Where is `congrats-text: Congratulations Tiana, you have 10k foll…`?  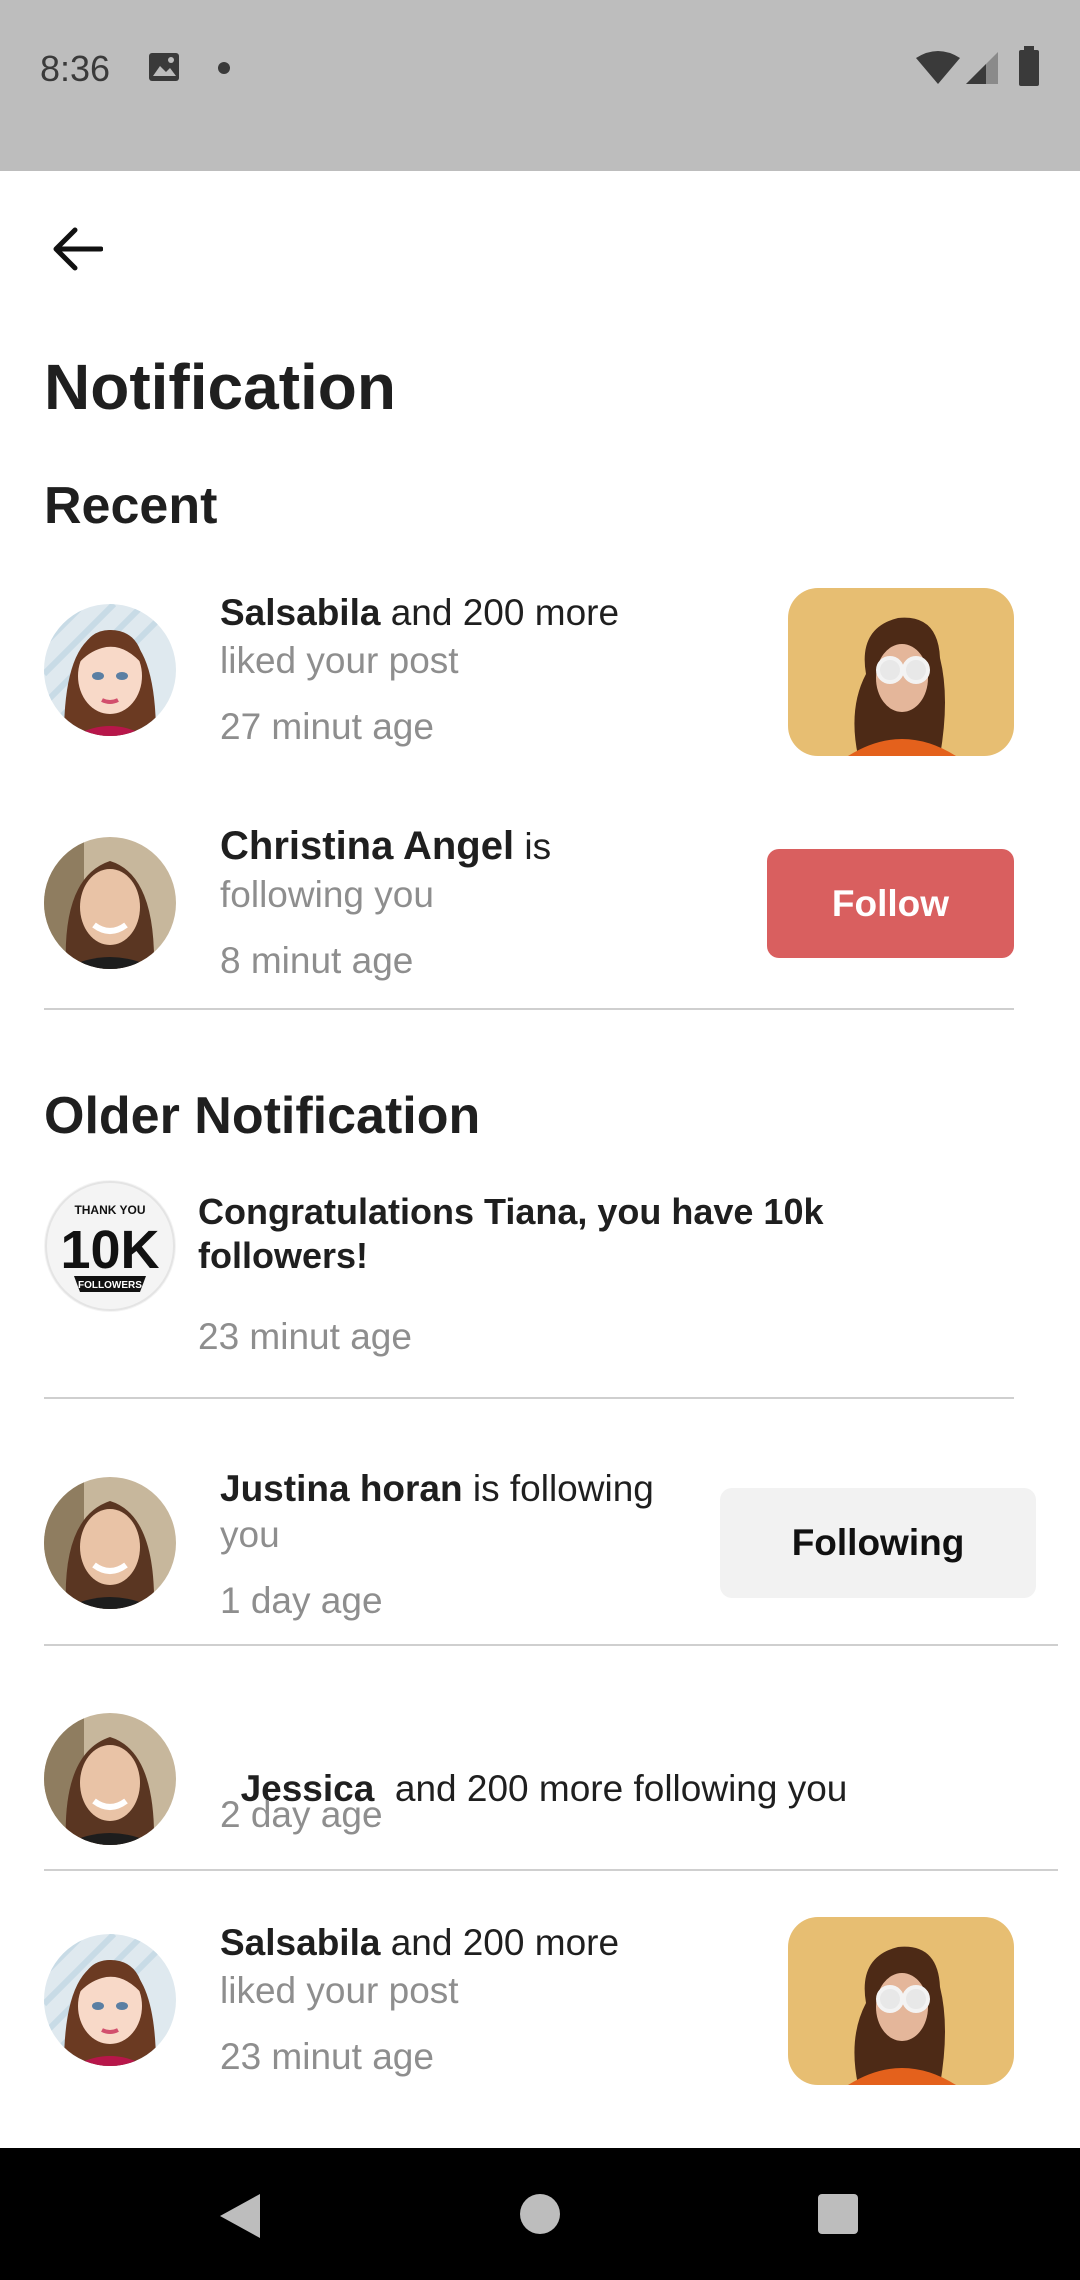 congrats-text: Congratulations Tiana, you have 10k foll… is located at coordinates (511, 1233).